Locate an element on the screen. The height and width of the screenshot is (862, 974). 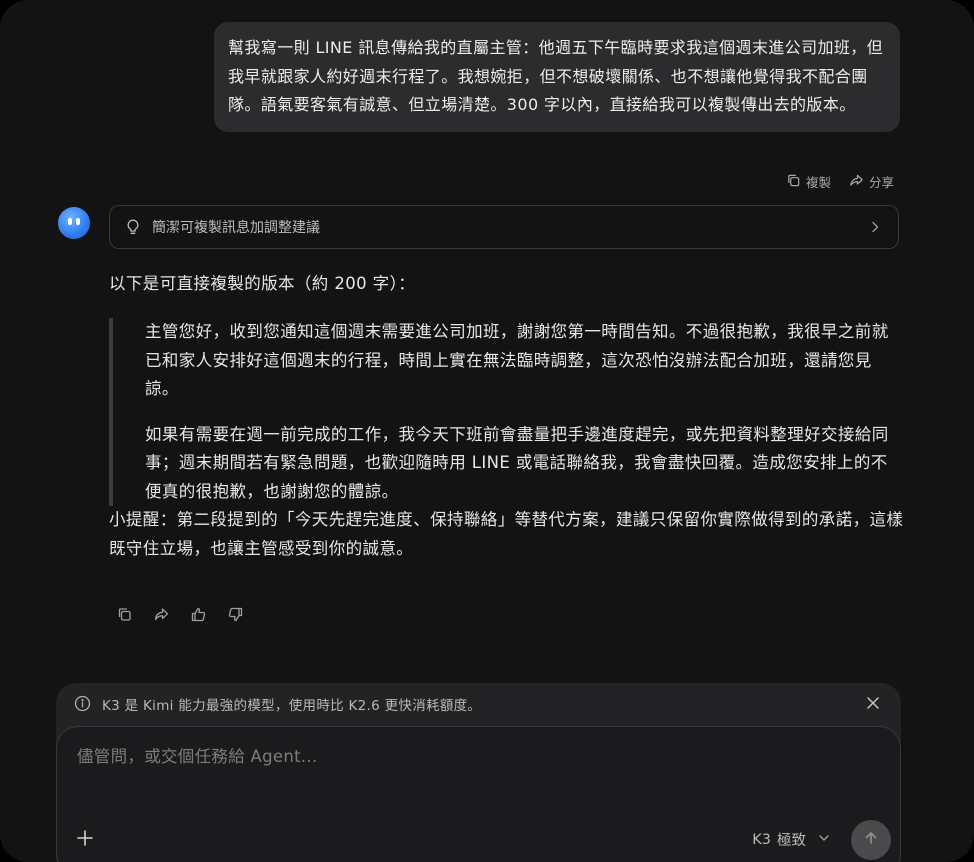
send-arrow-icon is located at coordinates (871, 840).